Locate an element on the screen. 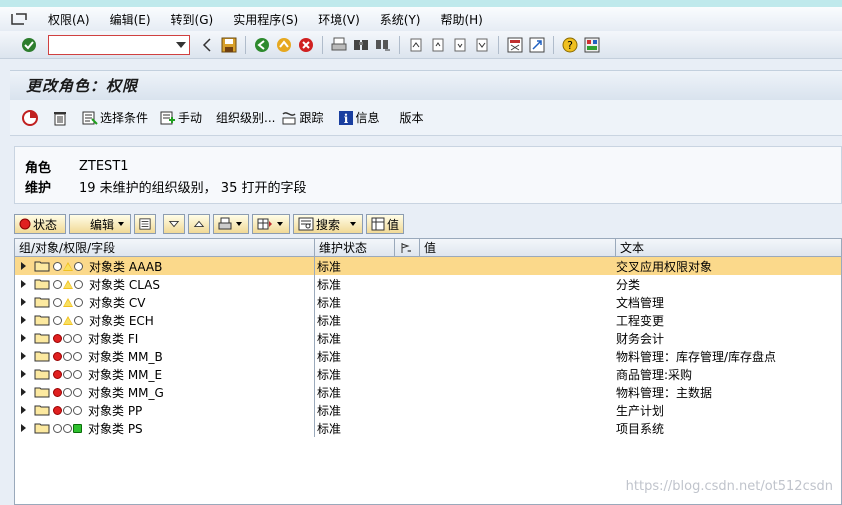  display-change-button is located at coordinates (31, 117).